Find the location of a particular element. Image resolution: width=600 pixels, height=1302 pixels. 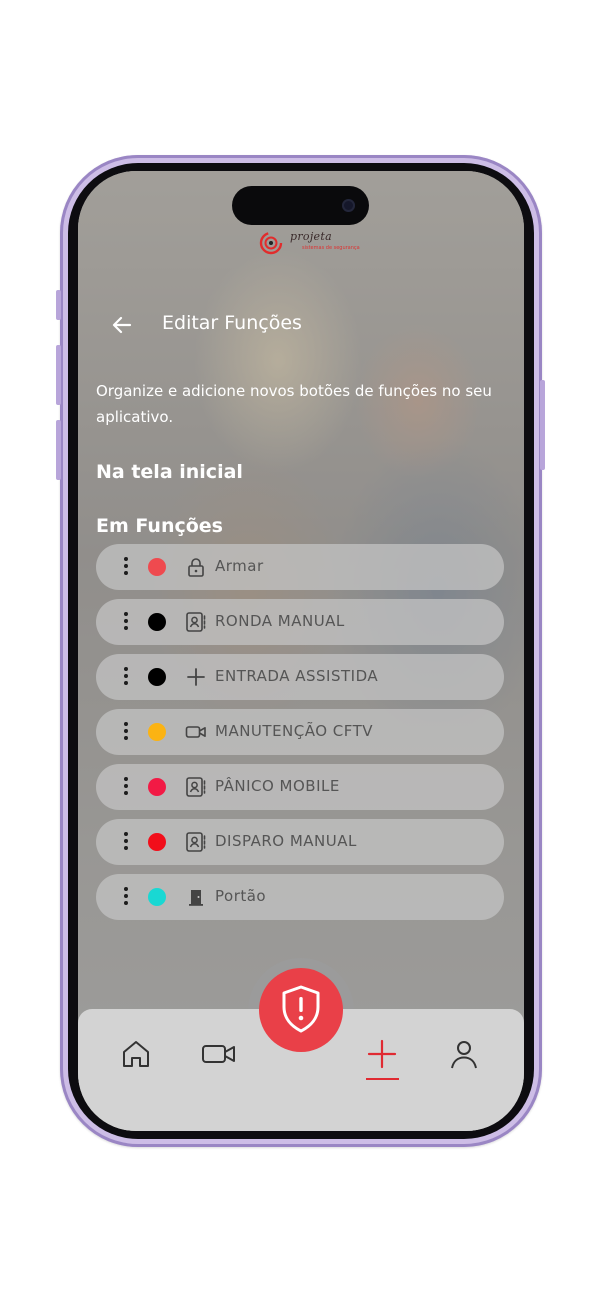

function-item-entrada-assistida: ENTRADA ASSISTIDA is located at coordinates (300, 677).